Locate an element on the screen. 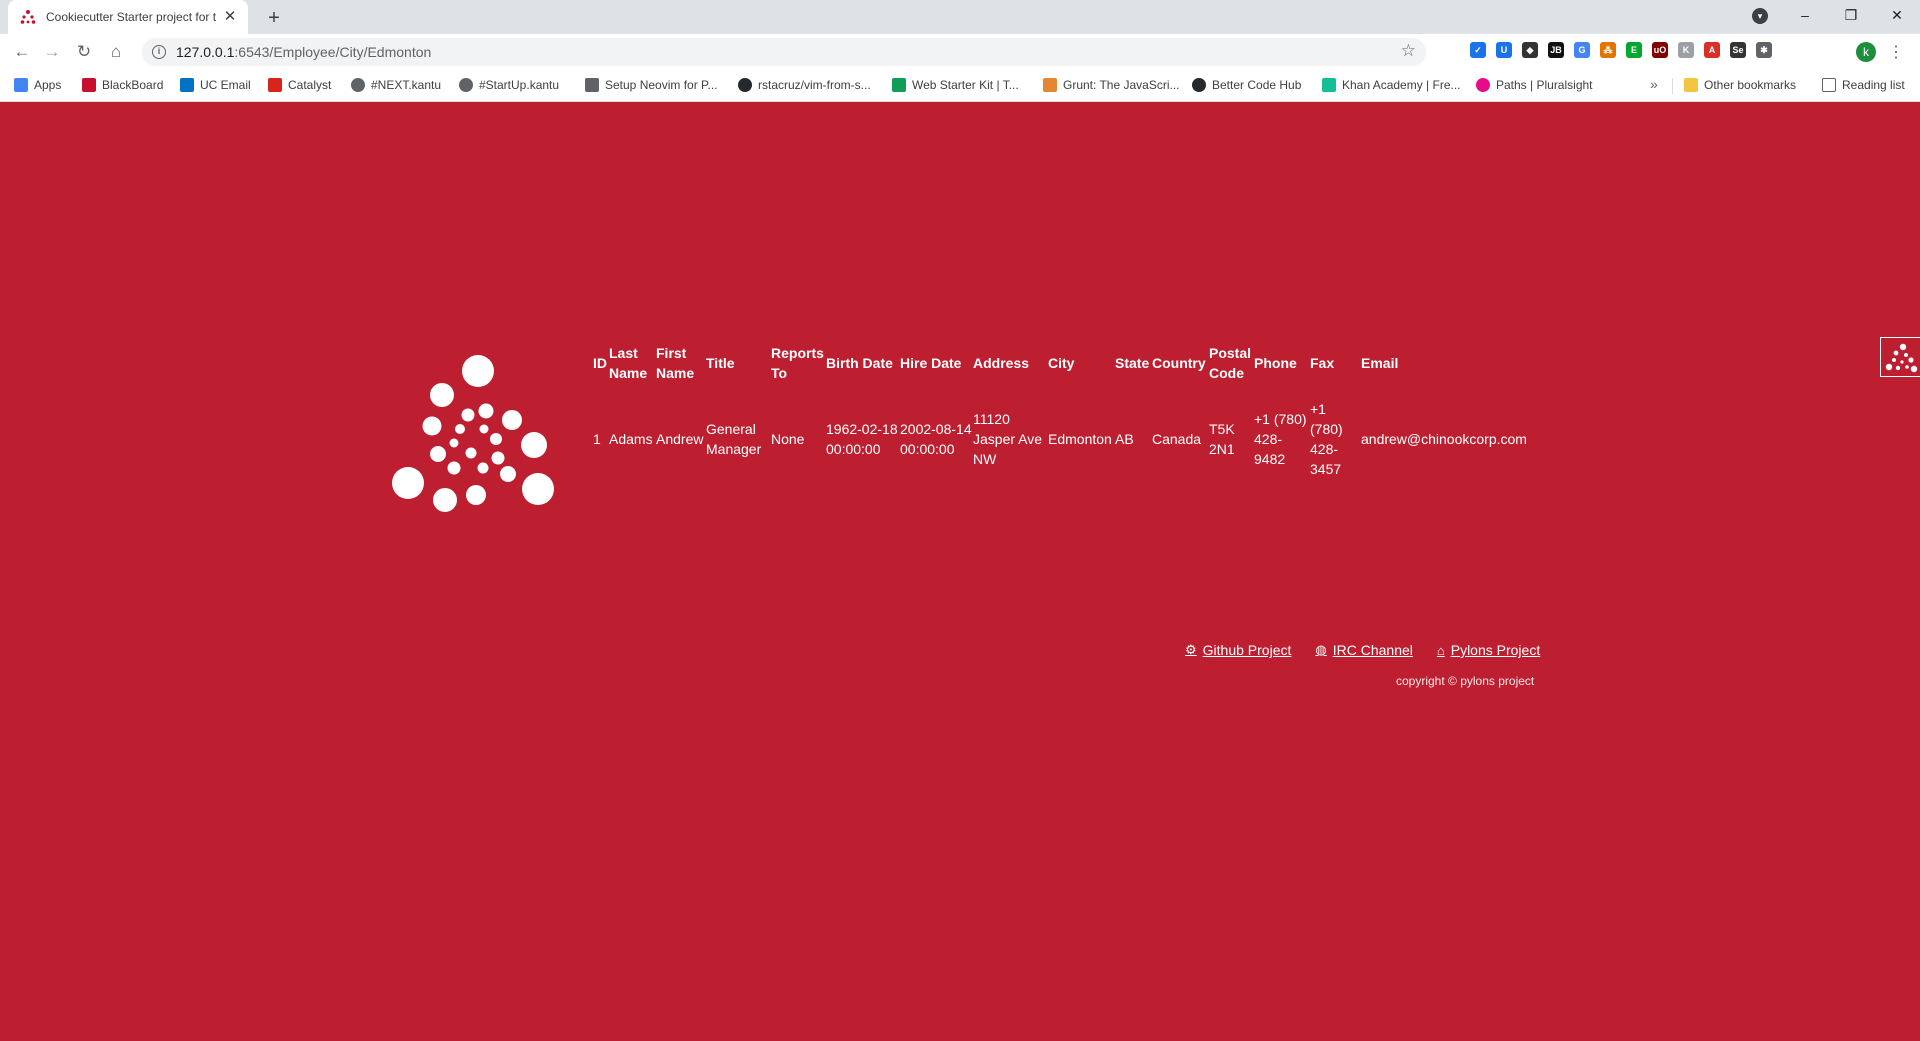  catalyst-icon is located at coordinates (275, 85).